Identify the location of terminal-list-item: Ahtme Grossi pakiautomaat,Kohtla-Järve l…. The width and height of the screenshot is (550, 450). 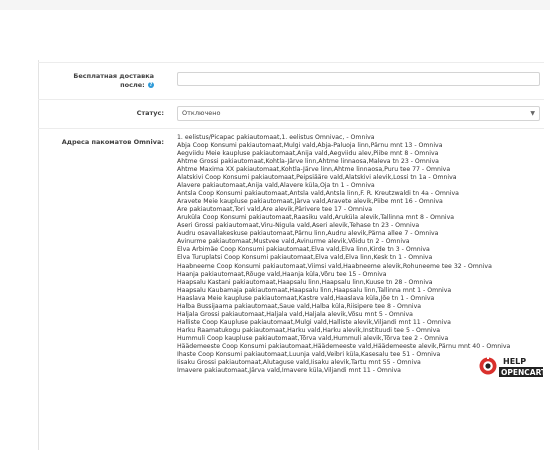
(357, 162).